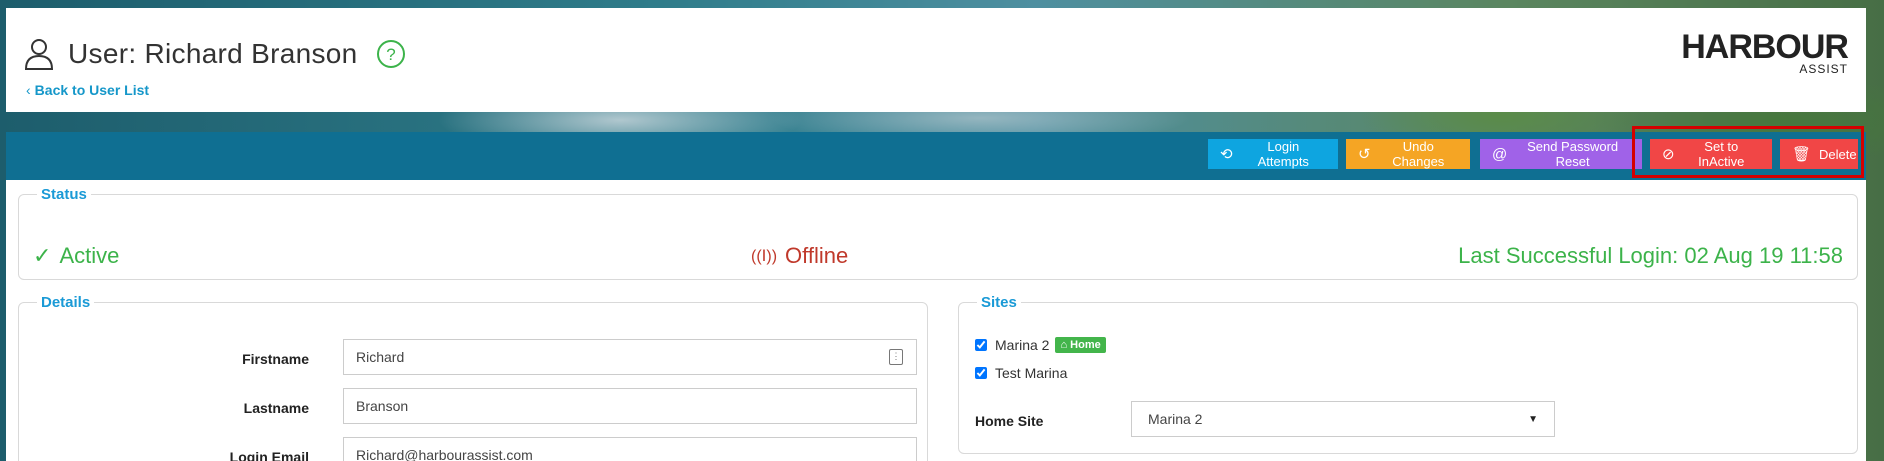 The width and height of the screenshot is (1884, 461). I want to click on home-badge: ⌂ Home, so click(1080, 345).